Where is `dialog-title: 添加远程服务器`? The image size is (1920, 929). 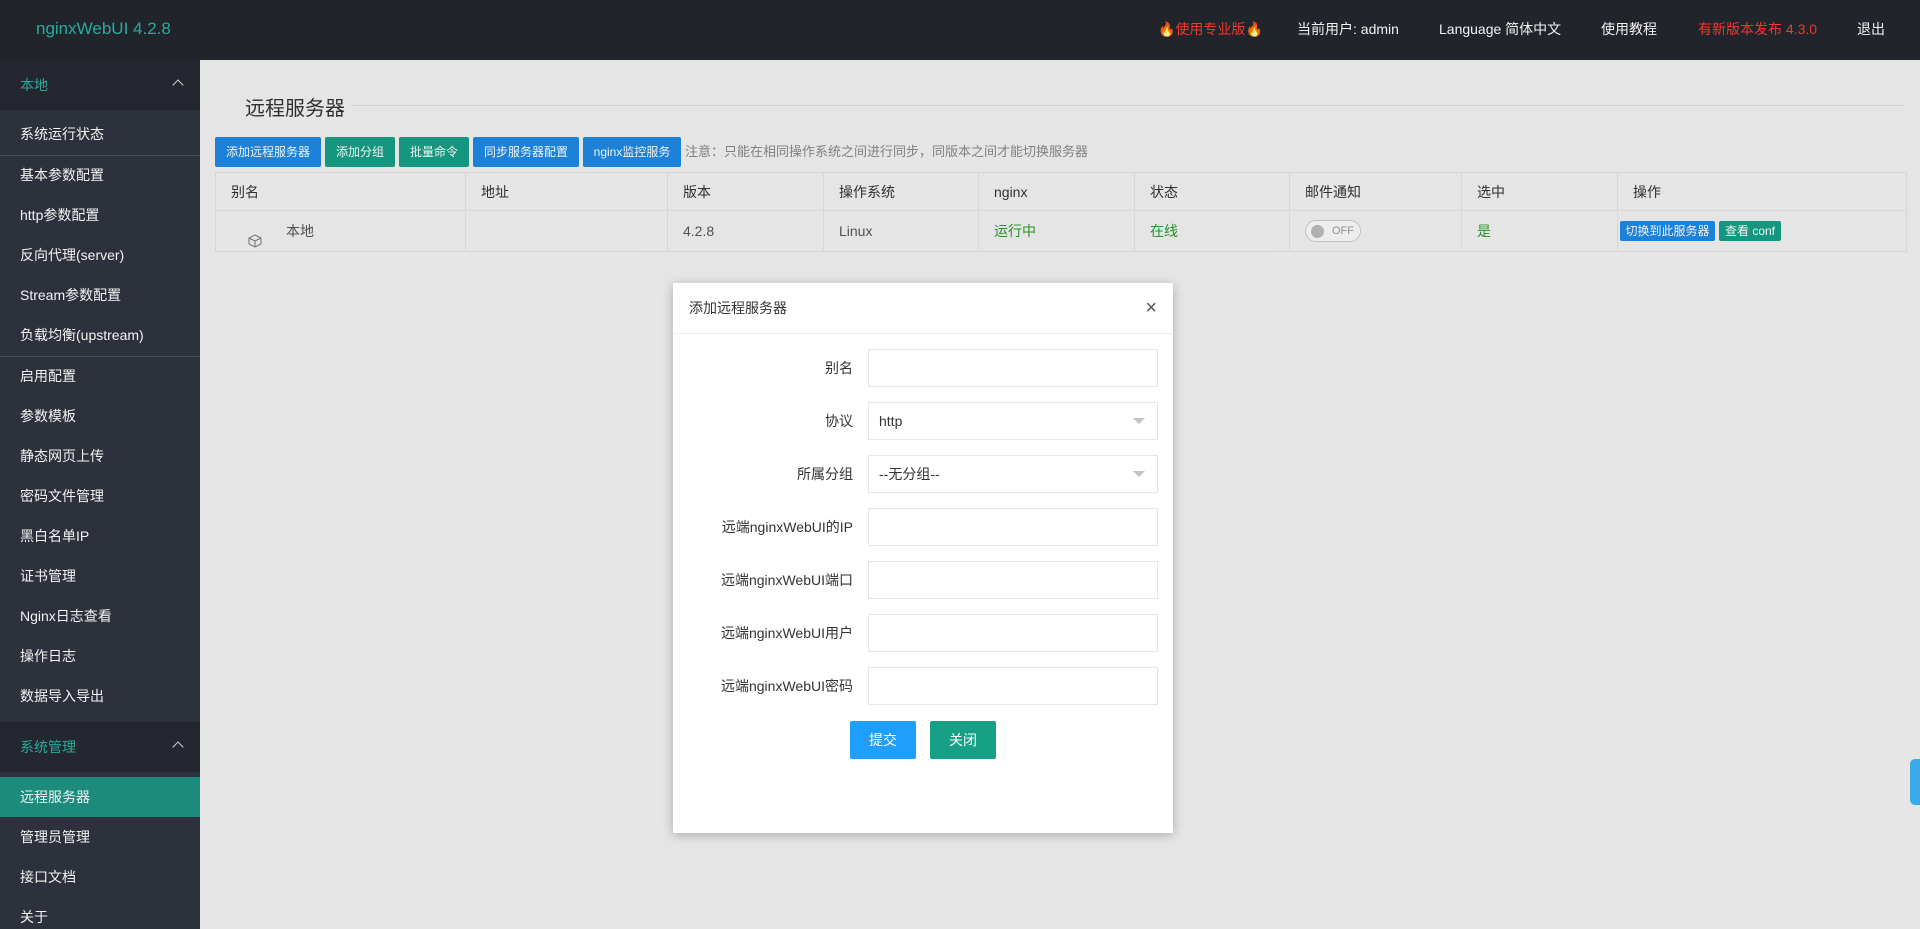
dialog-title: 添加远程服务器 is located at coordinates (738, 308).